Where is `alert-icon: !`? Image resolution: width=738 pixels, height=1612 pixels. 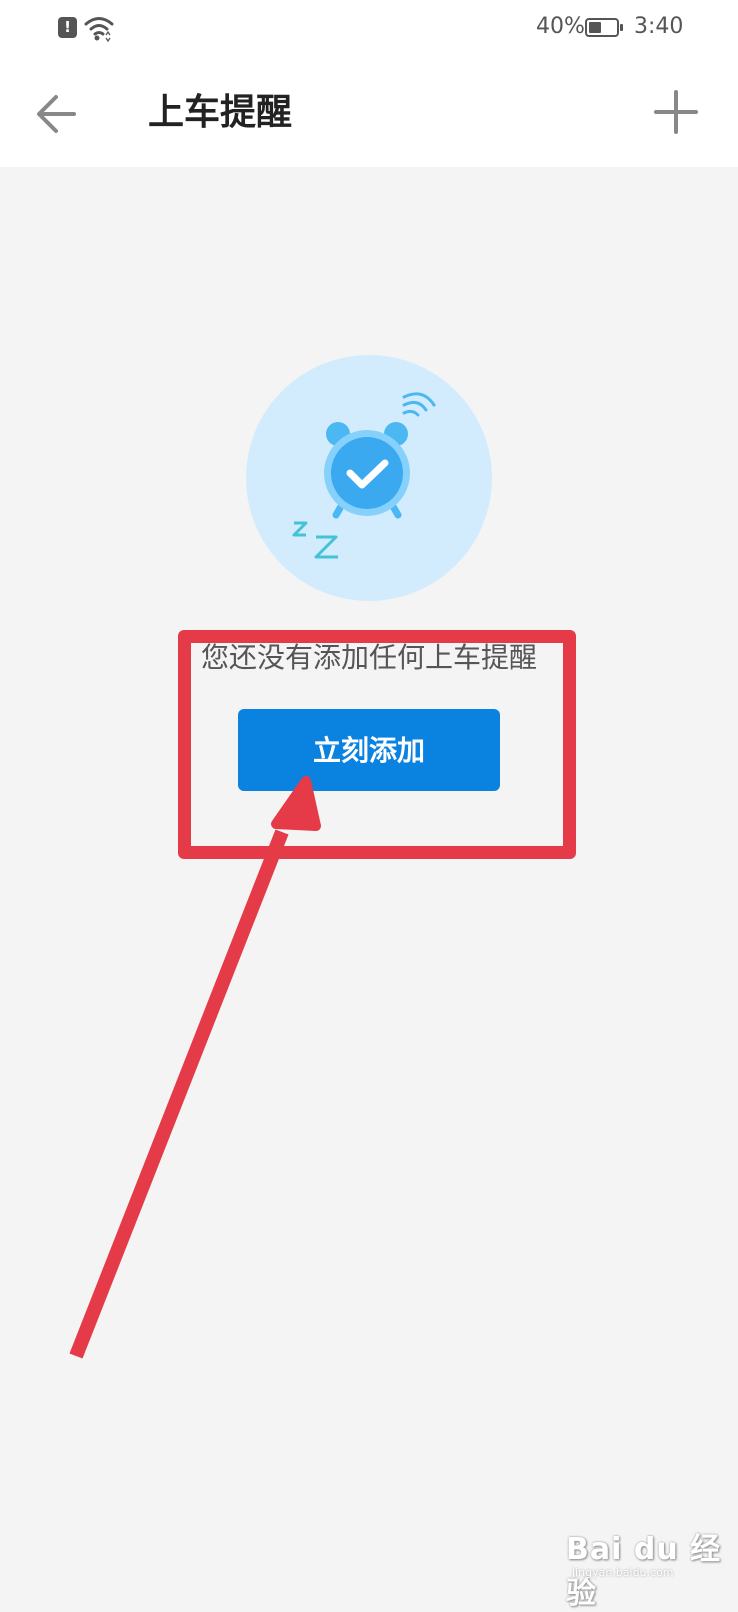
alert-icon: ! is located at coordinates (67, 27).